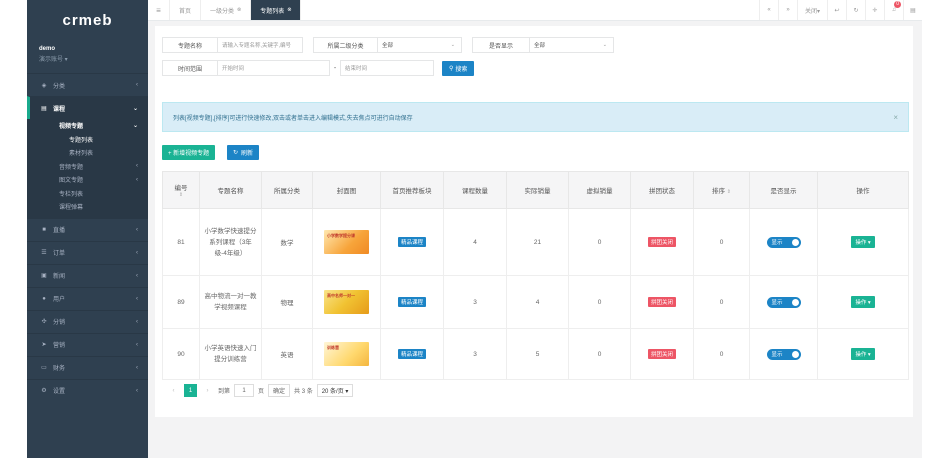  What do you see at coordinates (855, 10) in the screenshot?
I see `refresh-icon: ↻` at bounding box center [855, 10].